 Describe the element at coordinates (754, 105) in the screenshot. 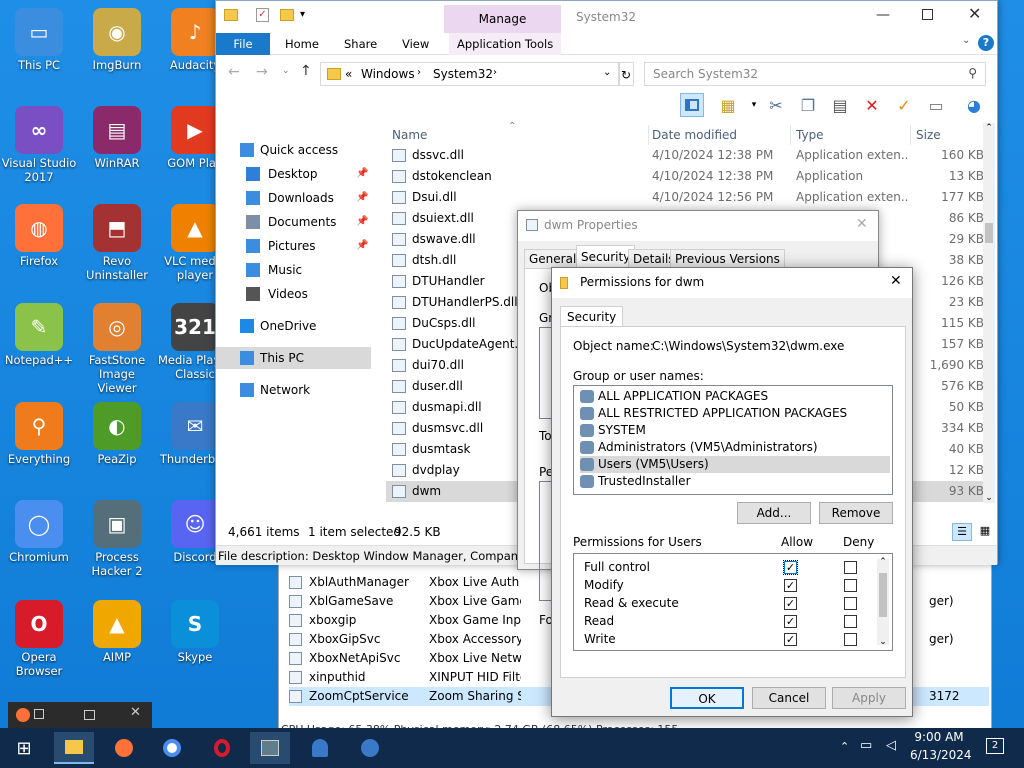

I see `organize-dropdown-icon: ▾` at that location.